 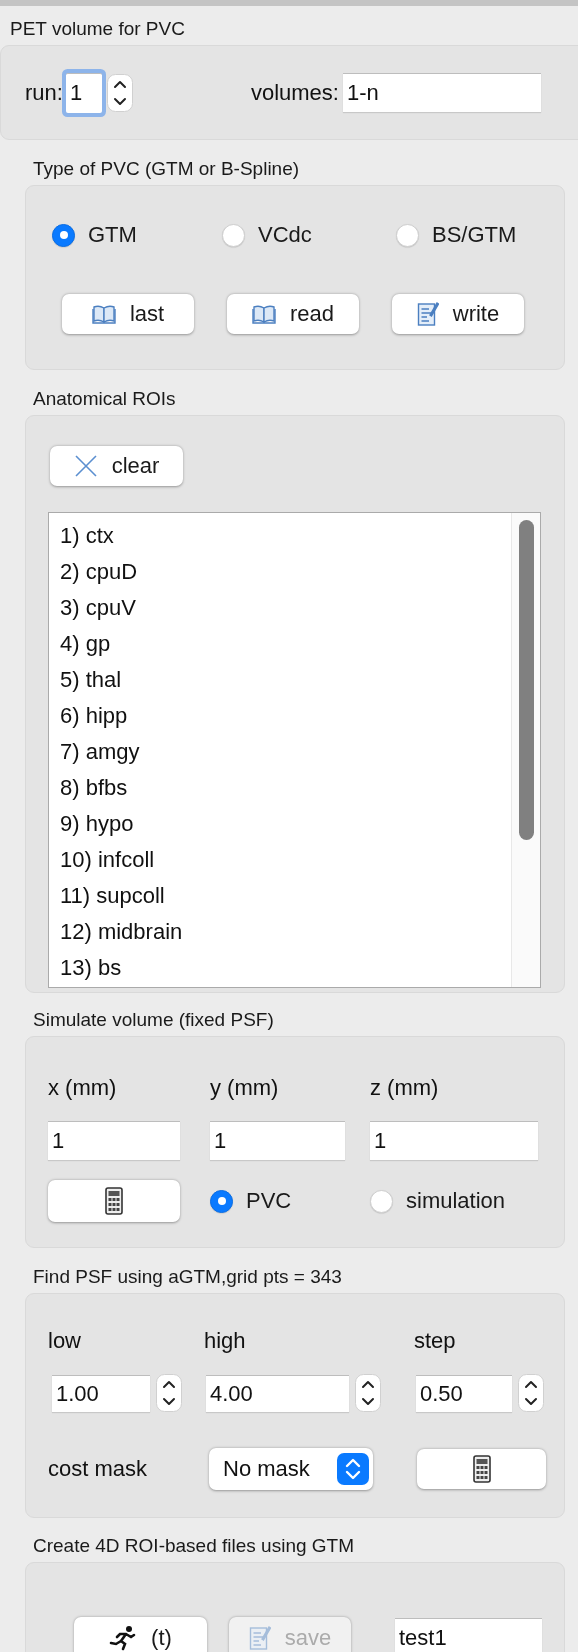 I want to click on field-label: z (mm), so click(x=405, y=1088).